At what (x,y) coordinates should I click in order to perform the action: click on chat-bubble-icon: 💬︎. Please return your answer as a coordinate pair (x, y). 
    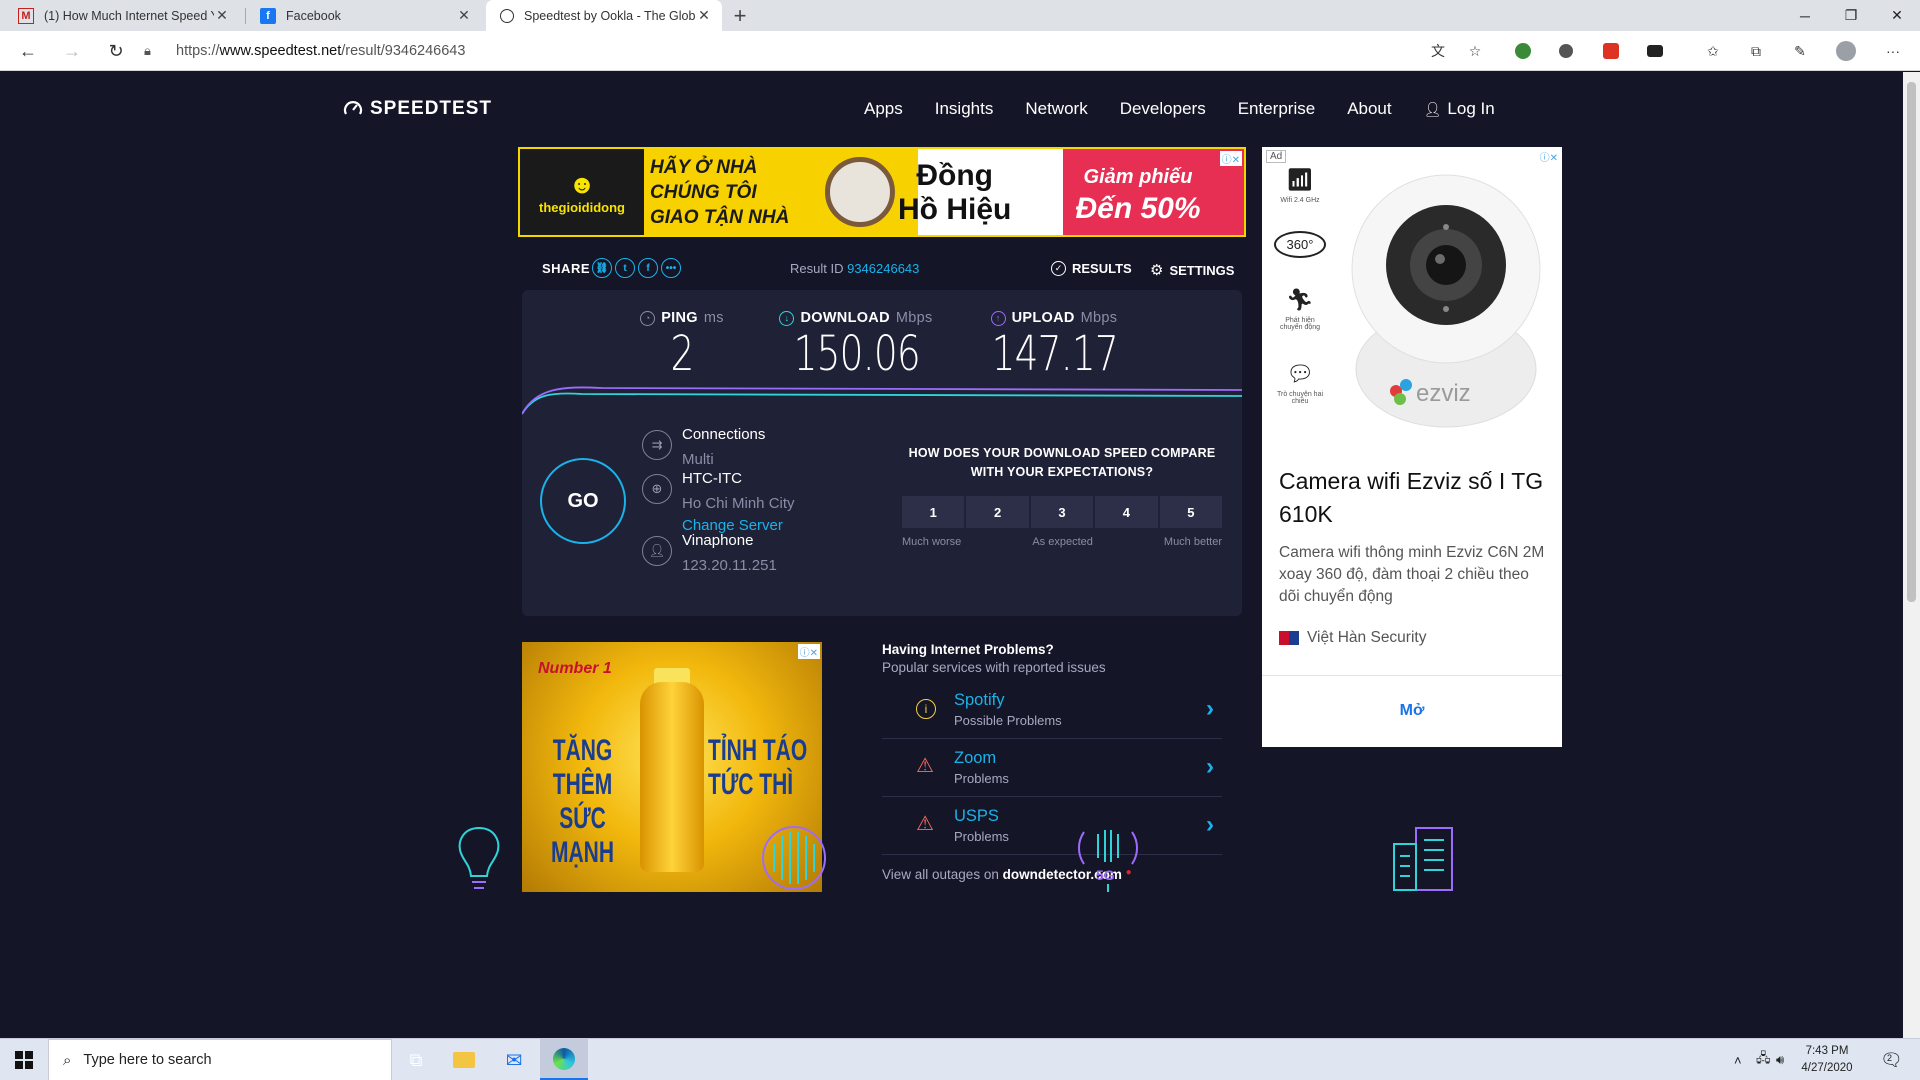
    Looking at the image, I should click on (1300, 373).